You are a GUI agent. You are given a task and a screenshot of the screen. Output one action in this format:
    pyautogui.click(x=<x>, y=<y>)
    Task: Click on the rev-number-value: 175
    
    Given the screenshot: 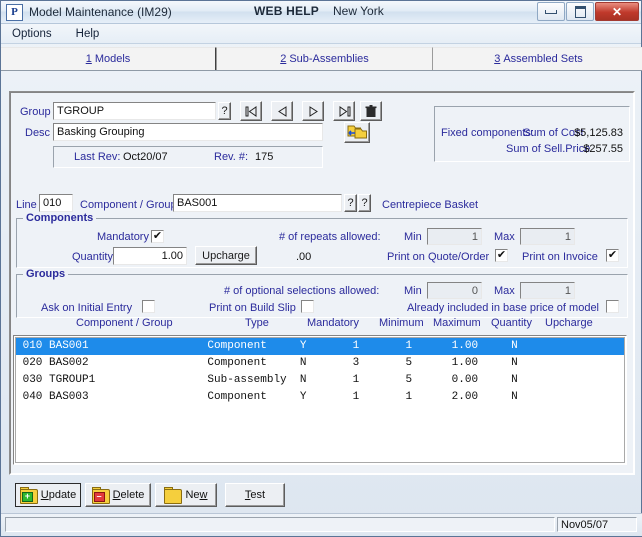 What is the action you would take?
    pyautogui.click(x=264, y=157)
    